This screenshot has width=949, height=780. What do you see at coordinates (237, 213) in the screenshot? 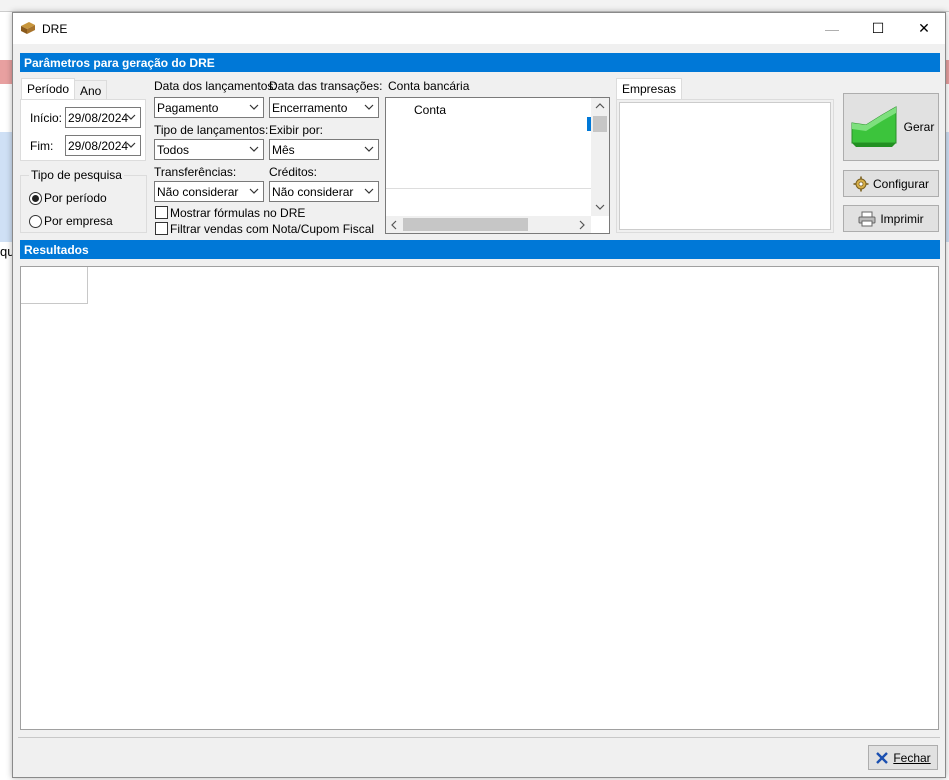
I see `mostrar-formulas-label: Mostrar fórmulas no DRE` at bounding box center [237, 213].